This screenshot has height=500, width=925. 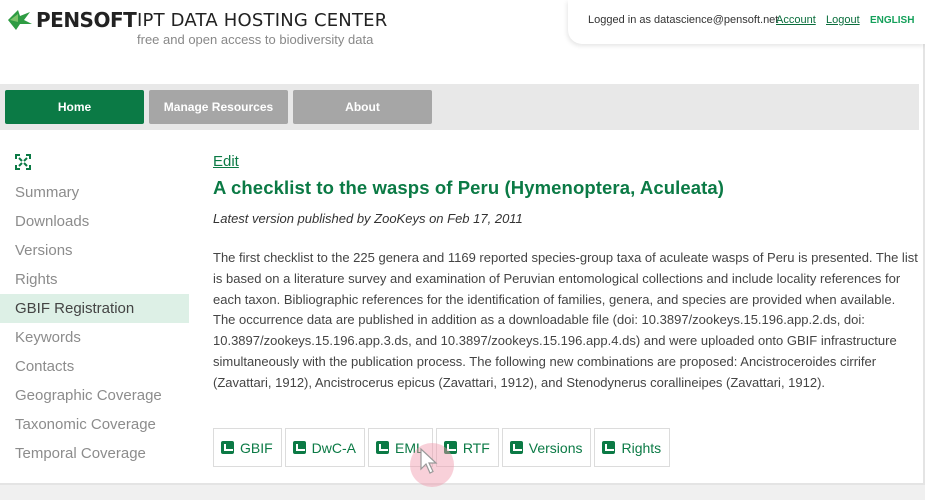 I want to click on dwca-button-label: DwC-A, so click(x=334, y=447).